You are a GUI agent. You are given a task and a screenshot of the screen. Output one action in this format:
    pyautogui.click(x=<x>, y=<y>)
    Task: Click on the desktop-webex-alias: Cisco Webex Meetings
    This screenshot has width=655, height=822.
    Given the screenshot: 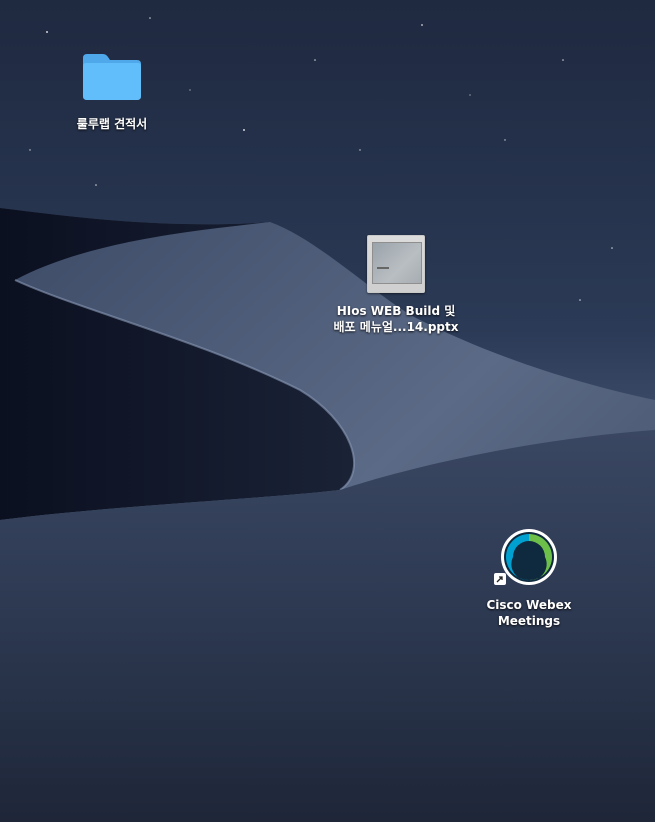 What is the action you would take?
    pyautogui.click(x=529, y=578)
    